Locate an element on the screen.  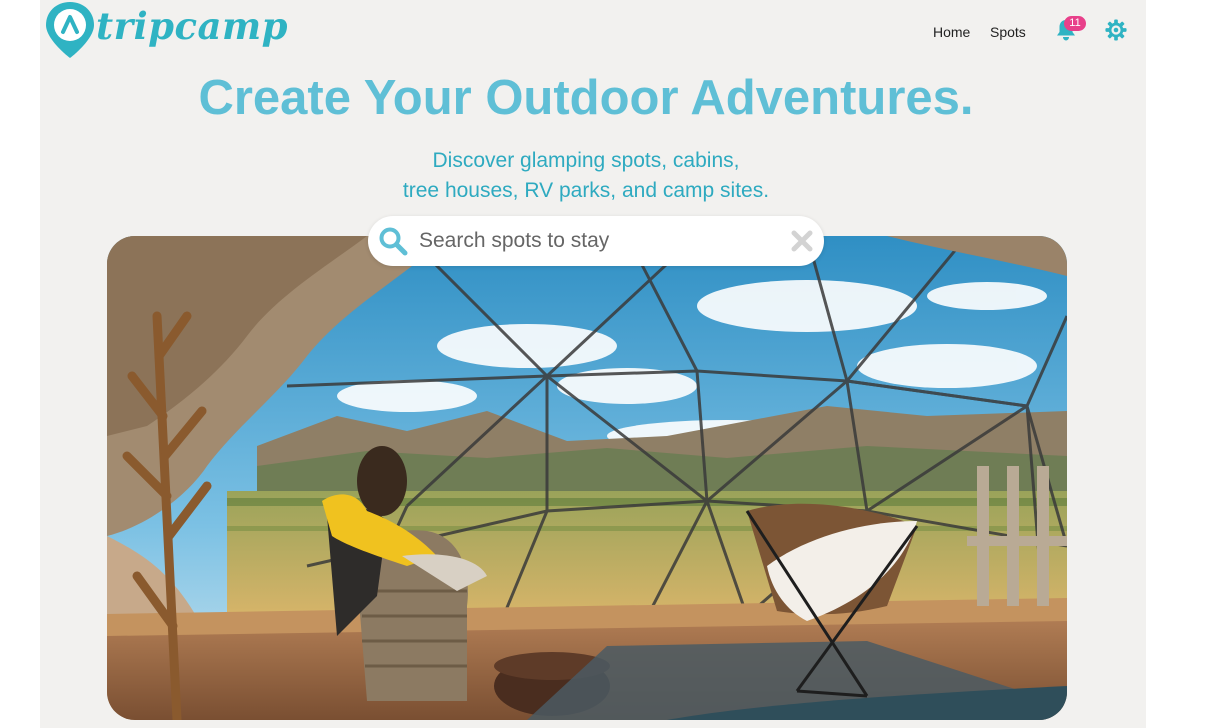
gear-icon is located at coordinates (1116, 30).